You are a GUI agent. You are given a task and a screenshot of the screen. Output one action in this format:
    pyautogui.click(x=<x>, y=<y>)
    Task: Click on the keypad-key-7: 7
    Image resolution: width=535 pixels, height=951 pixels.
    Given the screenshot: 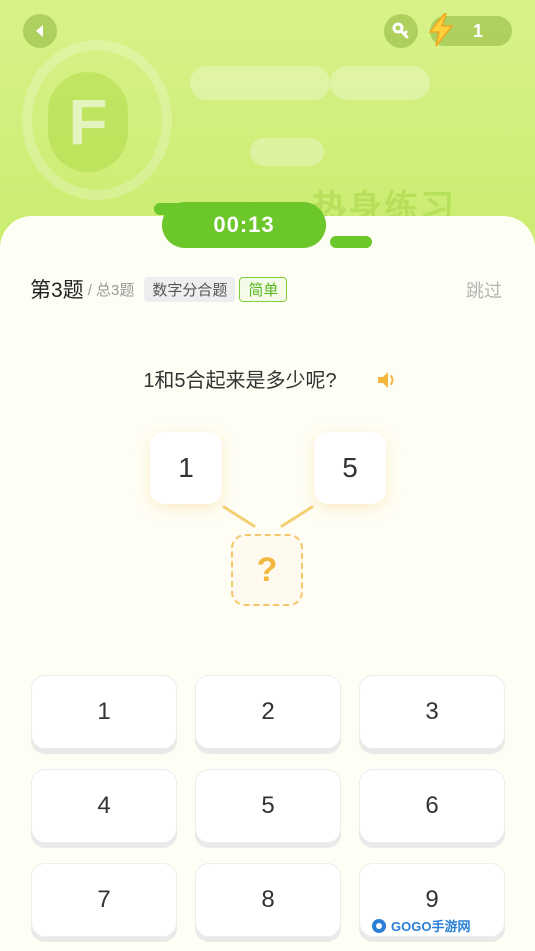 What is the action you would take?
    pyautogui.click(x=104, y=900)
    